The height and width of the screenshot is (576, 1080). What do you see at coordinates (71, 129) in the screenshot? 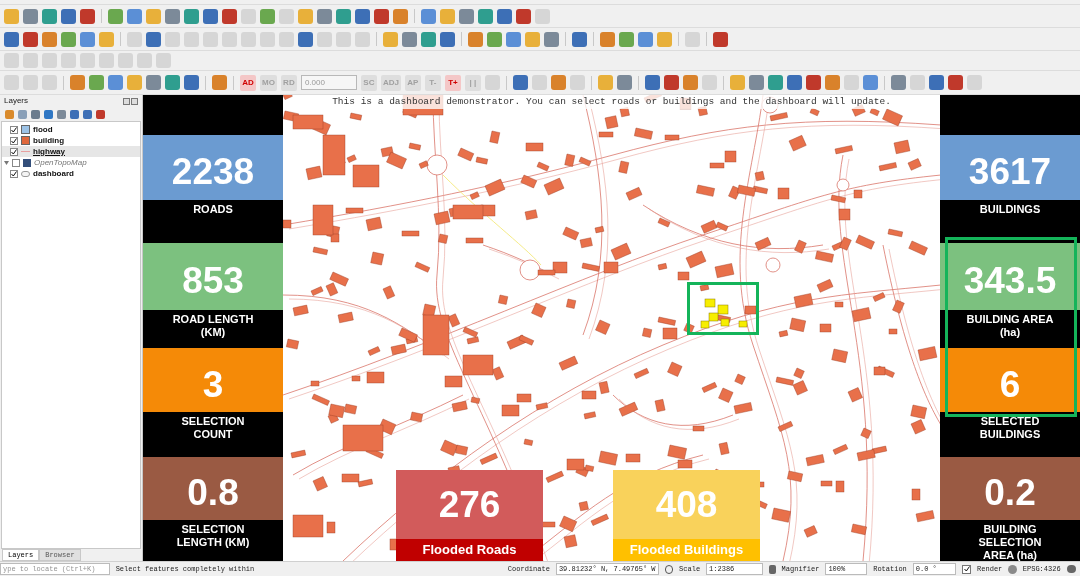
I see `layer-item: flood` at bounding box center [71, 129].